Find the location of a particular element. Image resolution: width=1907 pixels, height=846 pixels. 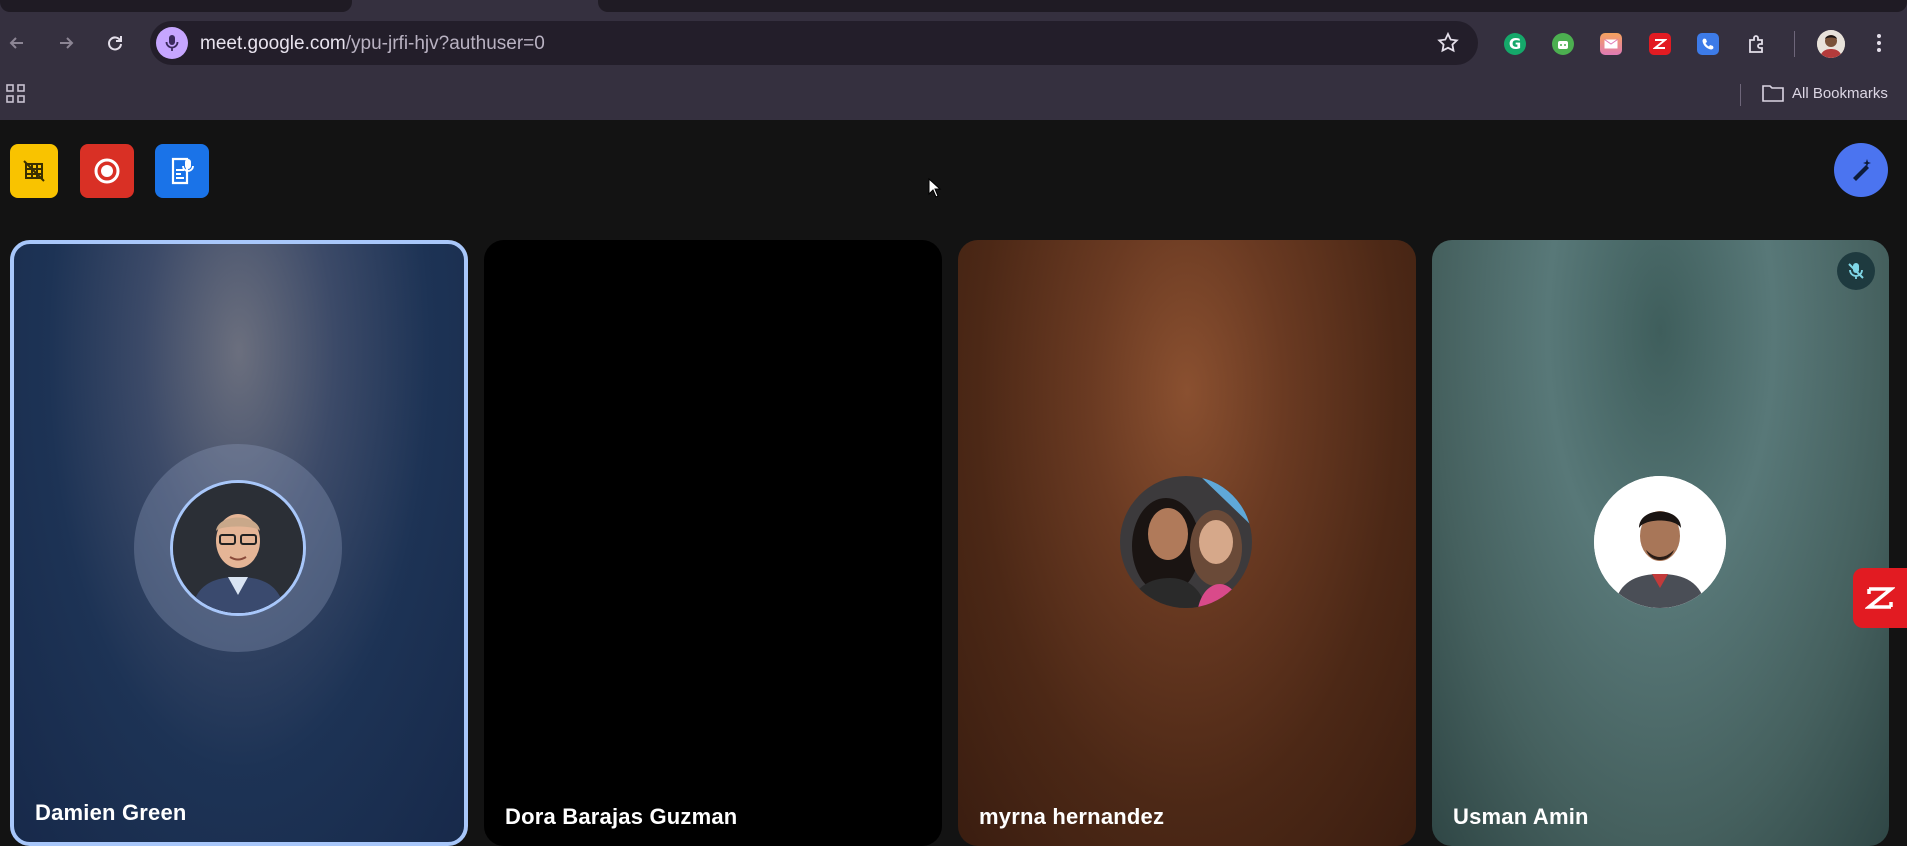

menu-button is located at coordinates (1879, 43).